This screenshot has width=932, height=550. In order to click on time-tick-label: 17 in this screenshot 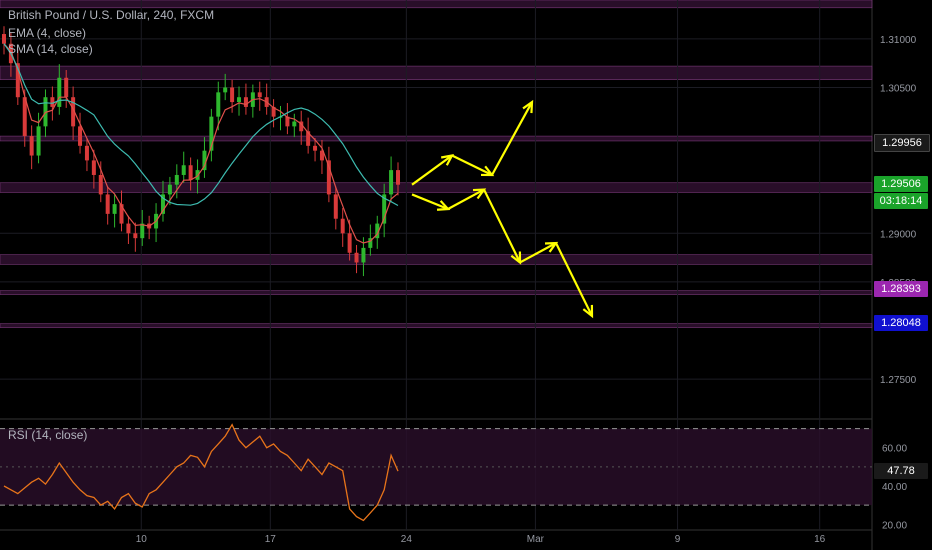, I will do `click(271, 539)`.